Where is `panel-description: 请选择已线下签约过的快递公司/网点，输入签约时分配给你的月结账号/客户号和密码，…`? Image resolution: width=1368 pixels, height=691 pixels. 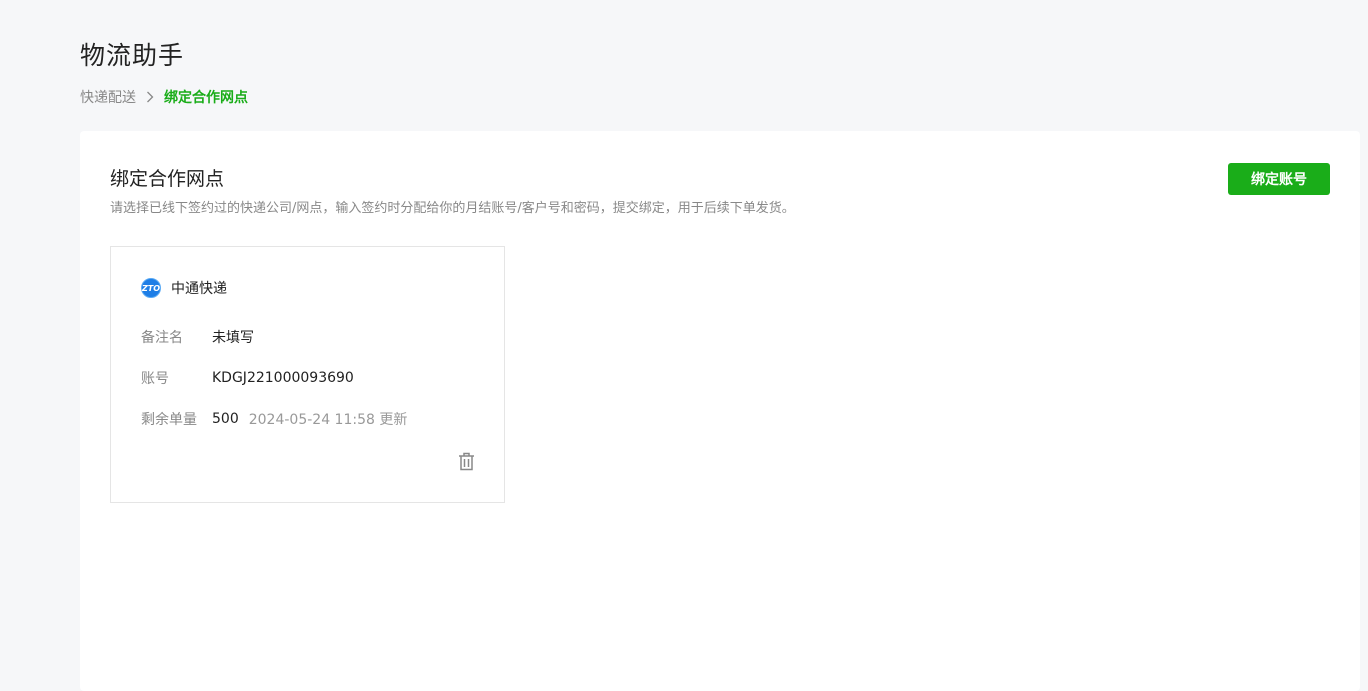
panel-description: 请选择已线下签约过的快递公司/网点，输入签约时分配给你的月结账号/客户号和密码，… is located at coordinates (452, 208).